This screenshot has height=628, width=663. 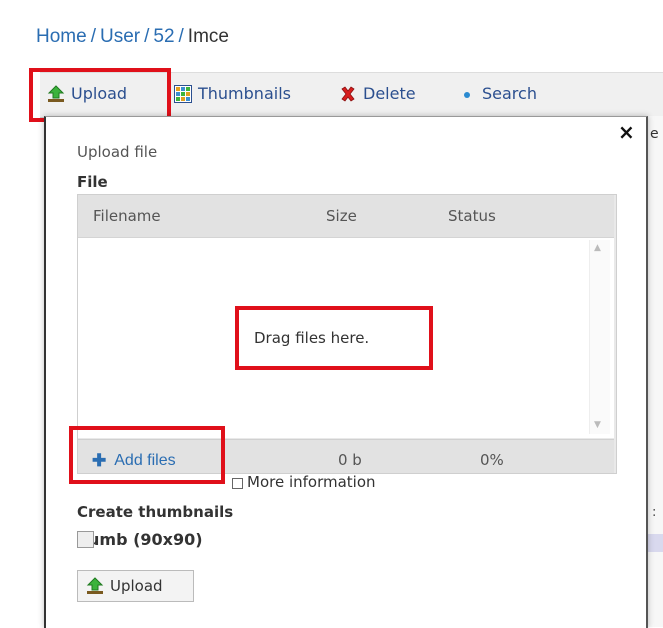 I want to click on breadcrumb-user: User, so click(x=120, y=36).